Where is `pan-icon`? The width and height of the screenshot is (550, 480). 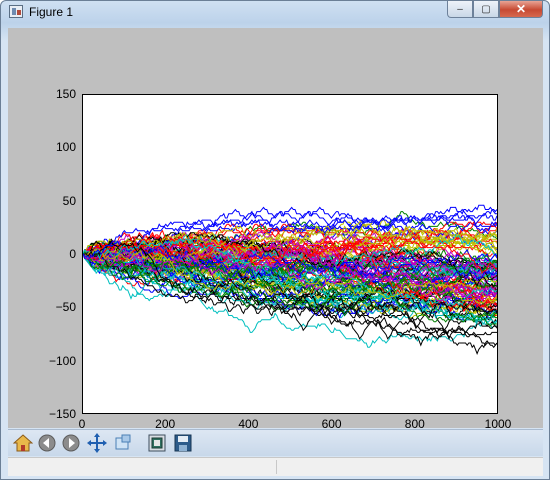
pan-icon is located at coordinates (97, 443).